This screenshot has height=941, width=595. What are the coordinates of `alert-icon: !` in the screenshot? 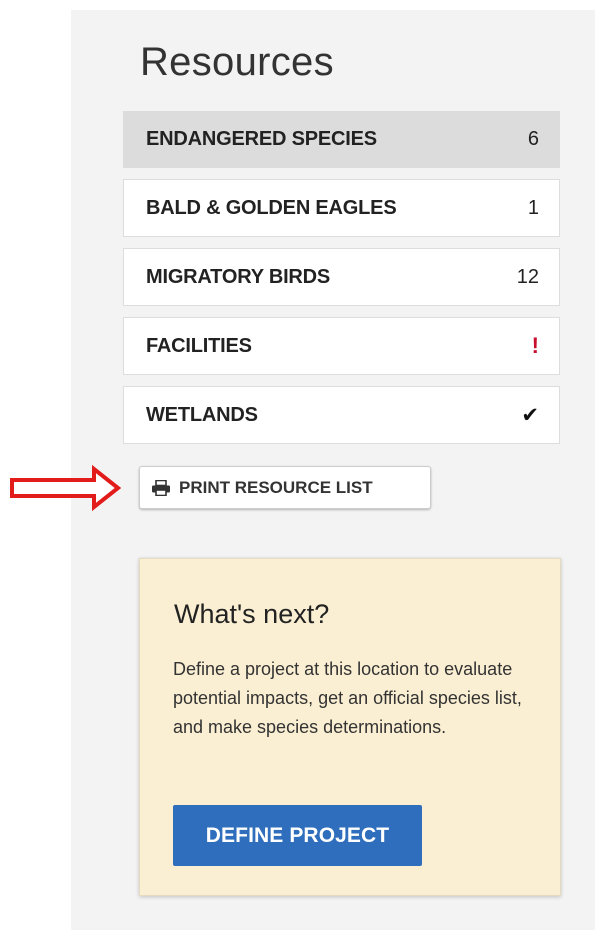 It's located at (535, 345).